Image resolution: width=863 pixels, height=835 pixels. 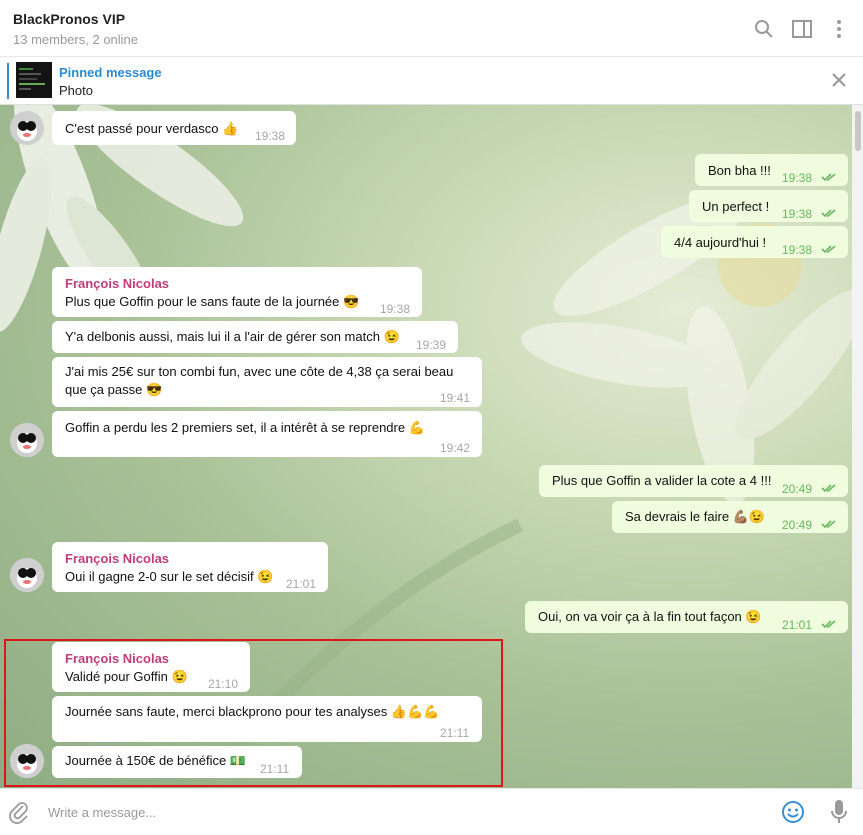 What do you see at coordinates (110, 72) in the screenshot?
I see `pinned-title: Pinned message` at bounding box center [110, 72].